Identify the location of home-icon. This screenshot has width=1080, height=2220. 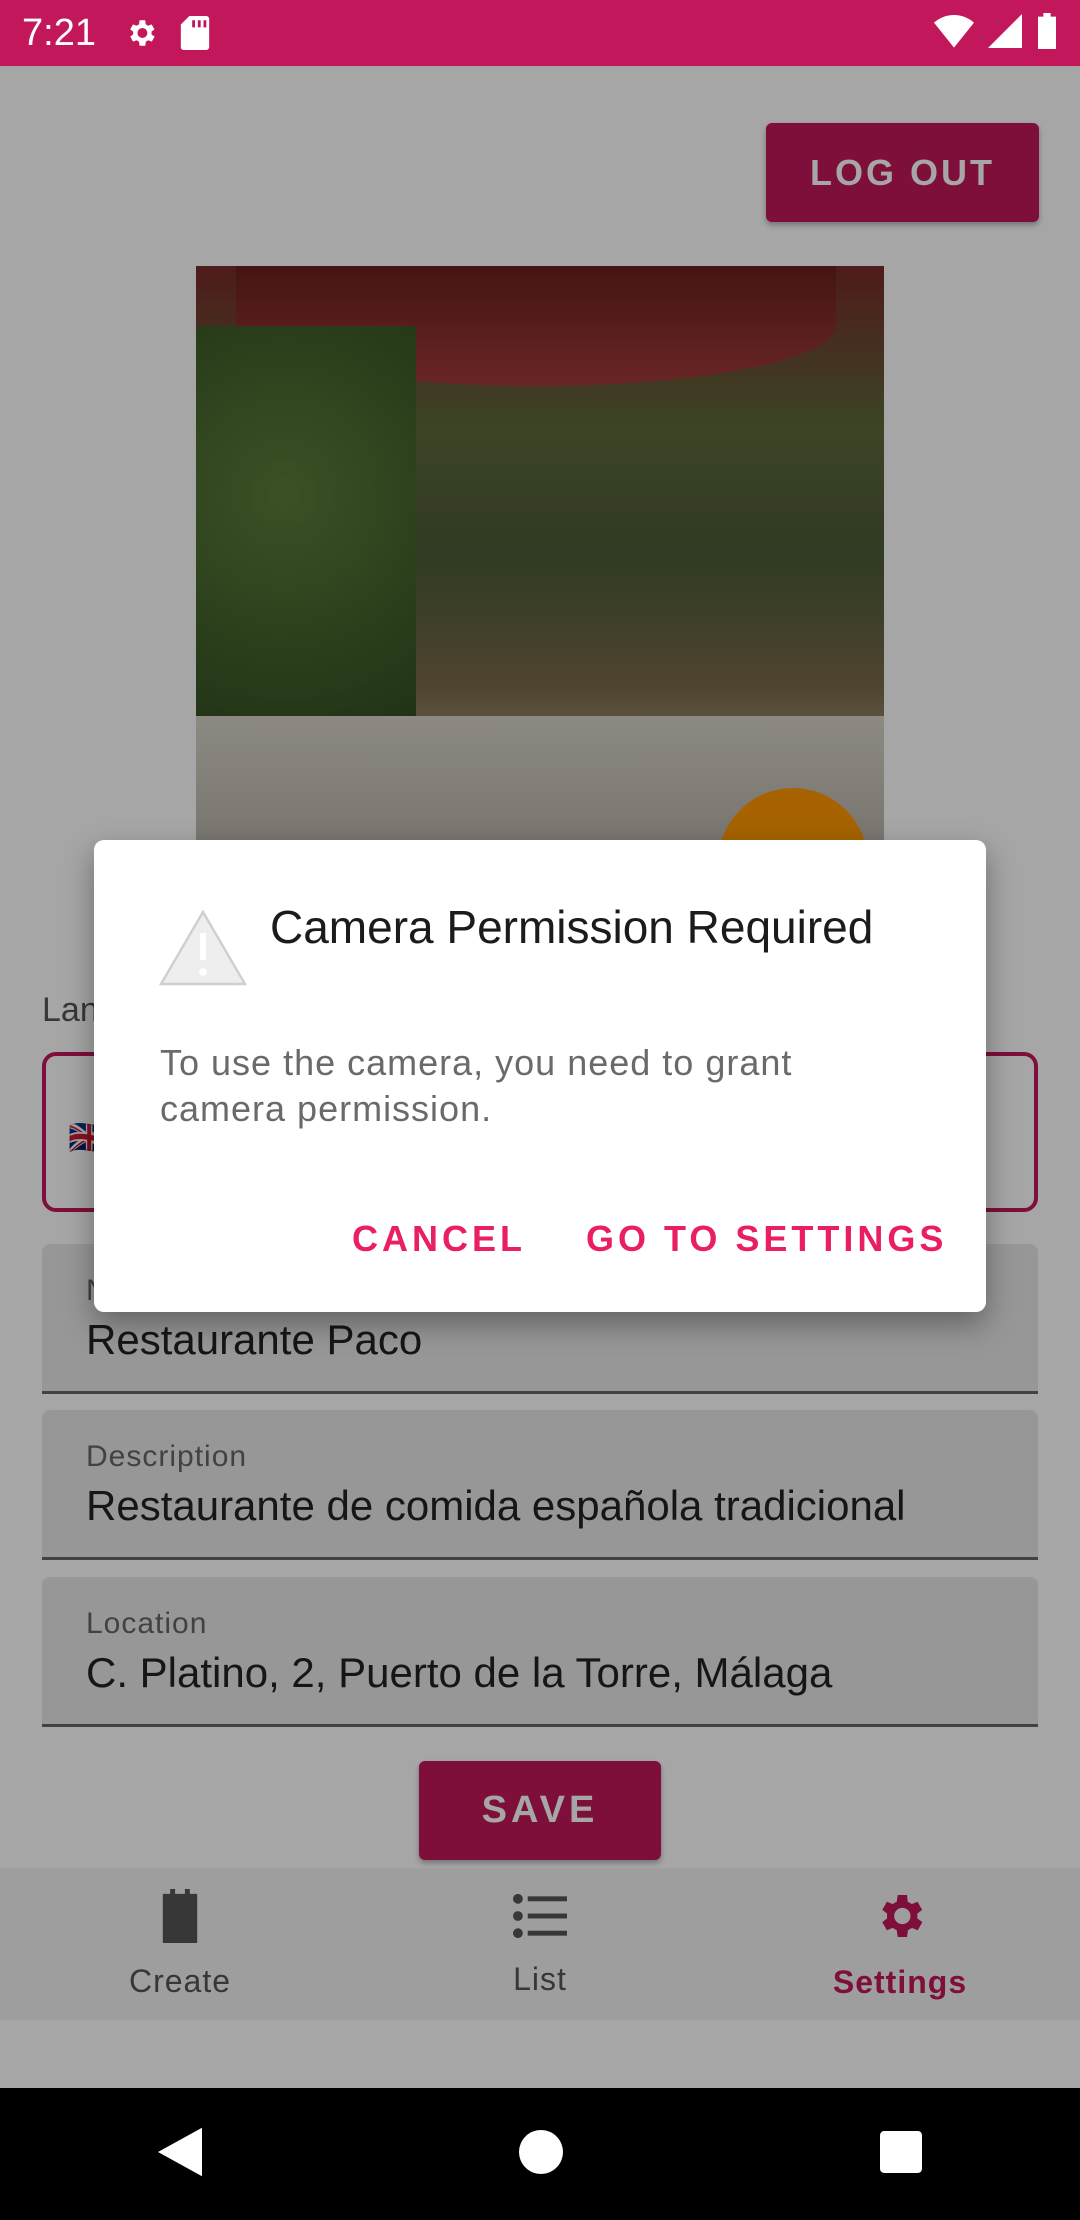
(540, 2154).